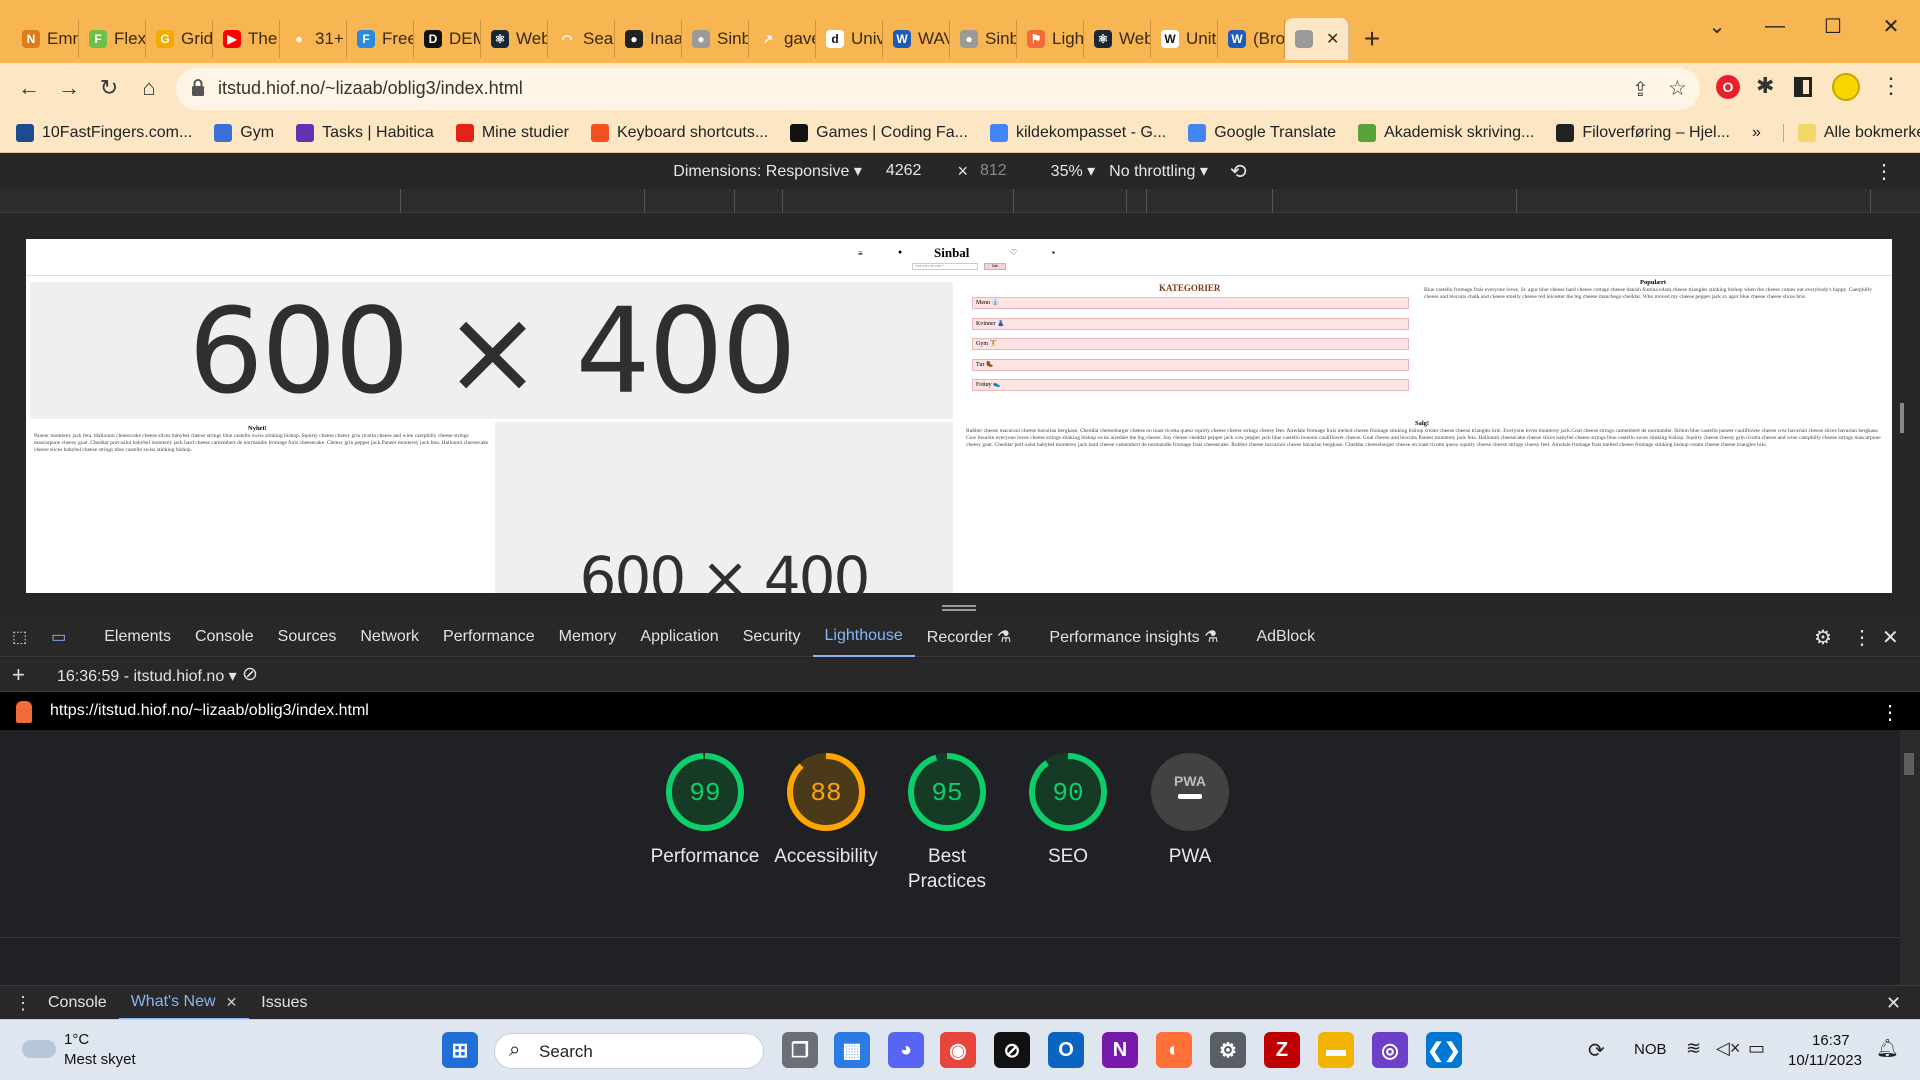  What do you see at coordinates (782, 39) in the screenshot?
I see `browser-tab: ↗ gave` at bounding box center [782, 39].